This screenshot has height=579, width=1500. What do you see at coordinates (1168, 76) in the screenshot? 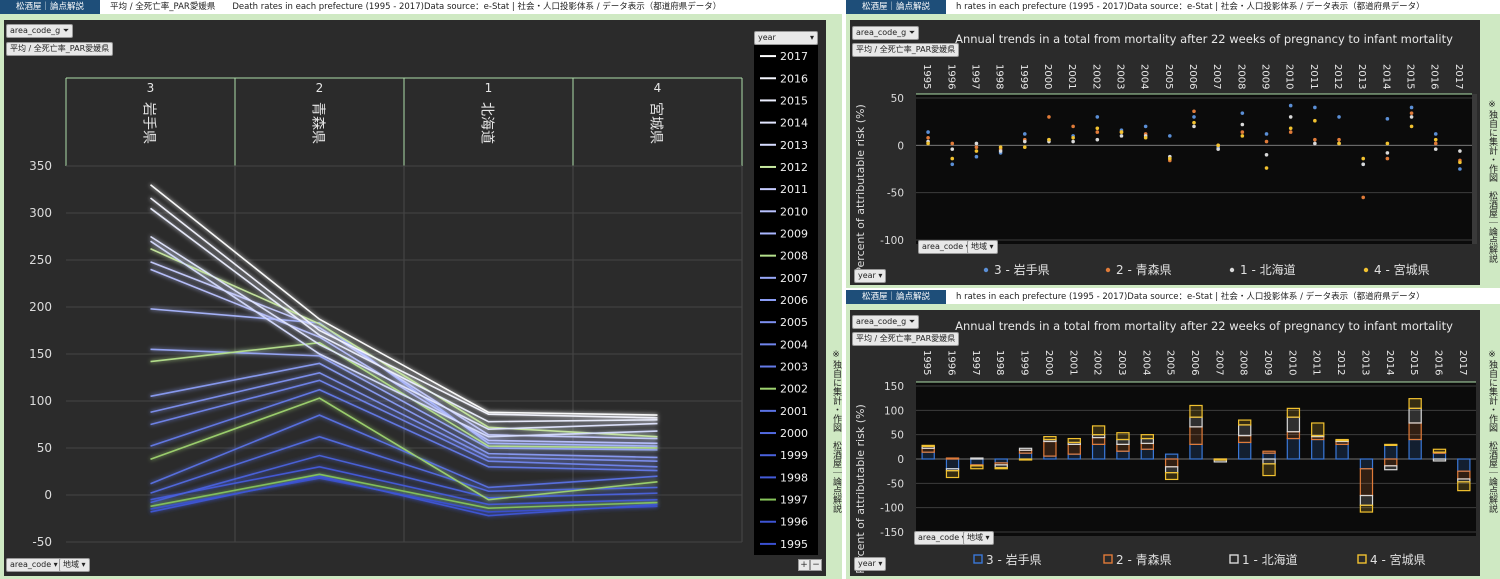
I see `x-tick-label: 2005` at bounding box center [1168, 76].